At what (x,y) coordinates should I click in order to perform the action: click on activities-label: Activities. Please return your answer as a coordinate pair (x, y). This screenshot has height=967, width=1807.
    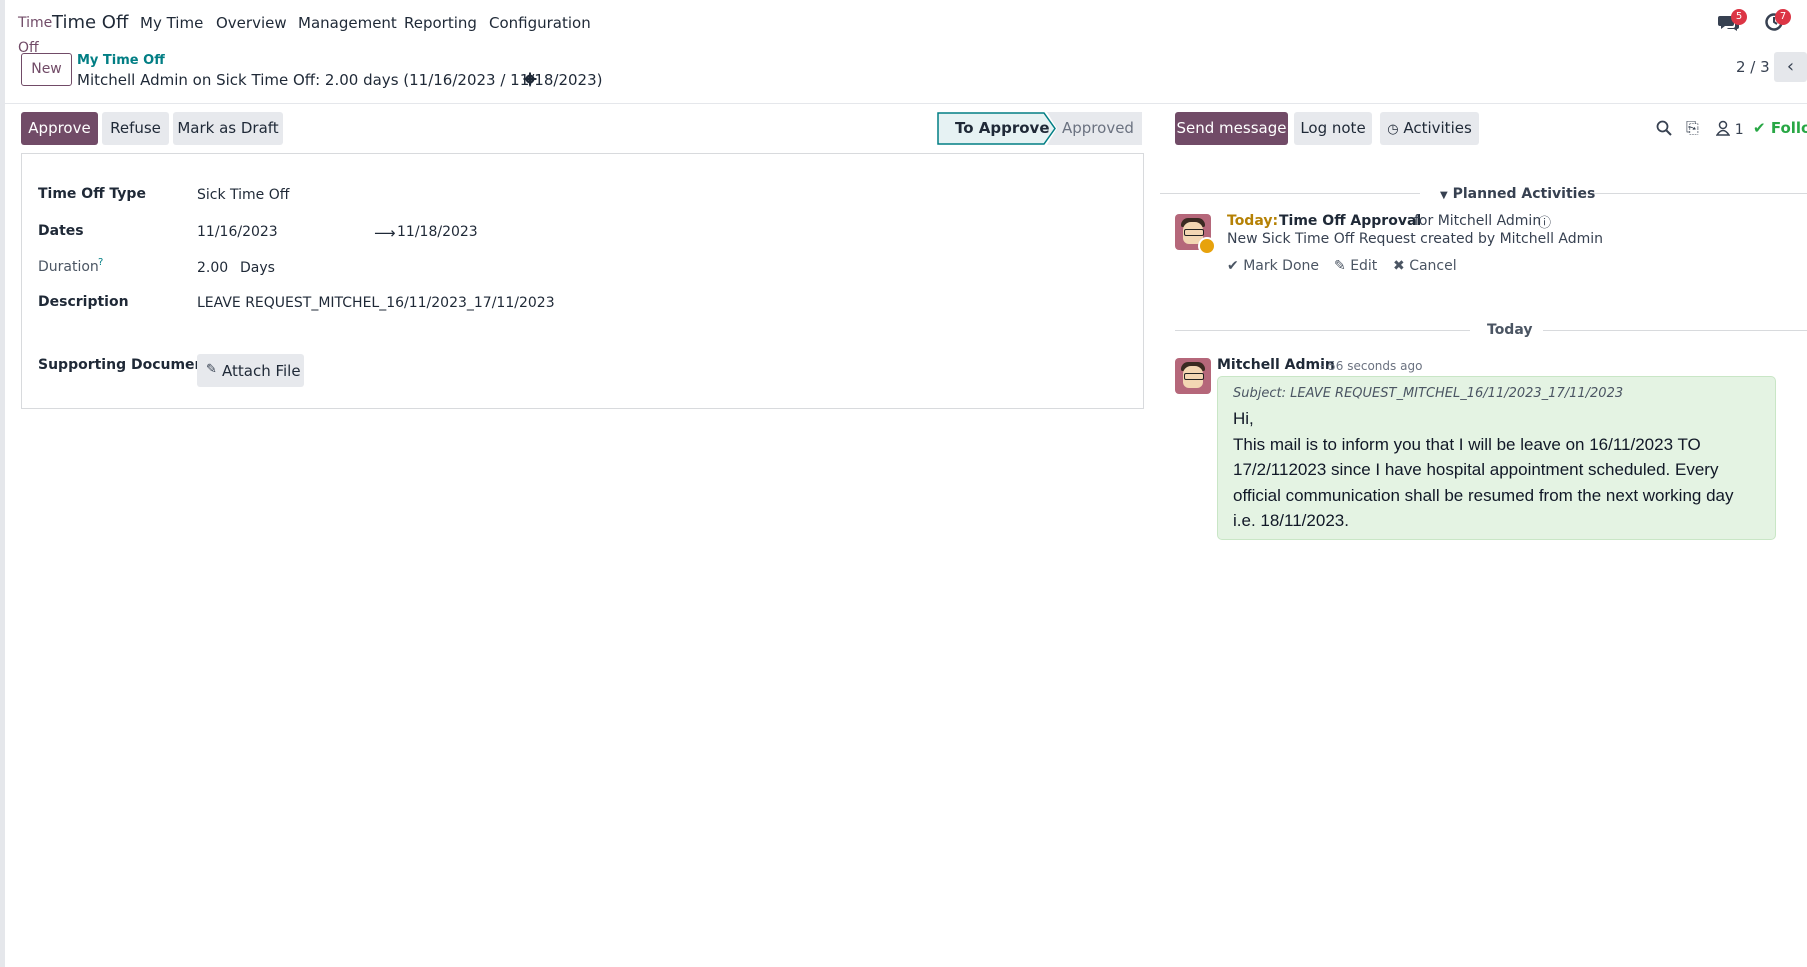
    Looking at the image, I should click on (1437, 128).